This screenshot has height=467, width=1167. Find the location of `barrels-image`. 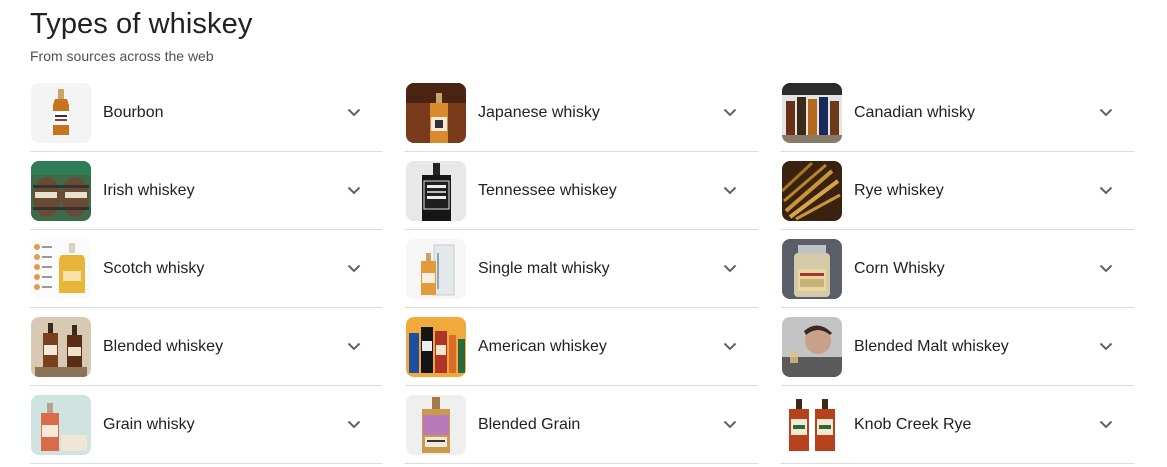

barrels-image is located at coordinates (61, 190).